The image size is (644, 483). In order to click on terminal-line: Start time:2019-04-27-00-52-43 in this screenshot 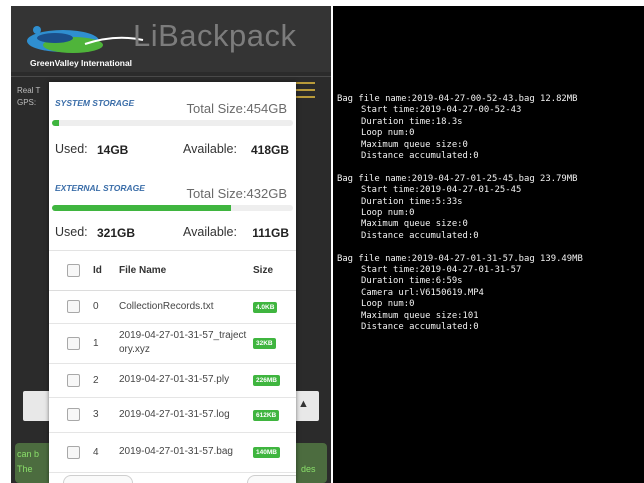, I will do `click(441, 110)`.